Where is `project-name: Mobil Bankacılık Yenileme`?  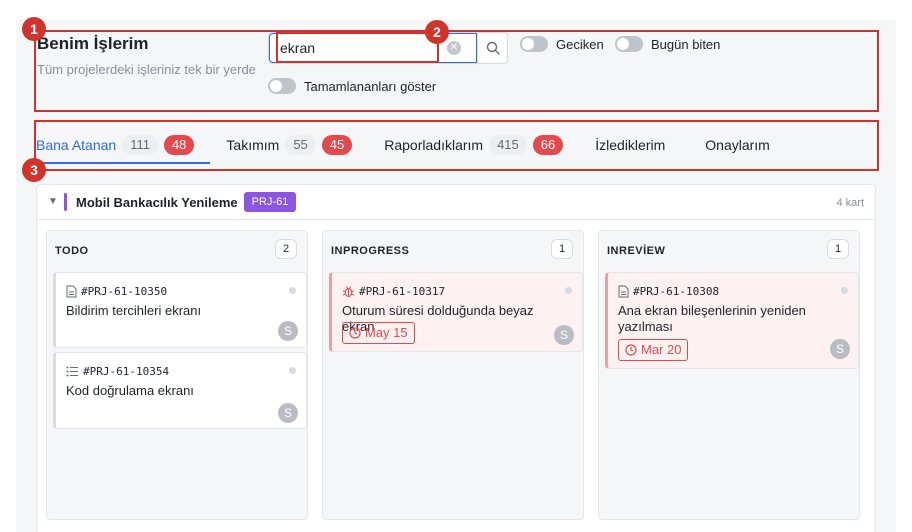 project-name: Mobil Bankacılık Yenileme is located at coordinates (157, 202).